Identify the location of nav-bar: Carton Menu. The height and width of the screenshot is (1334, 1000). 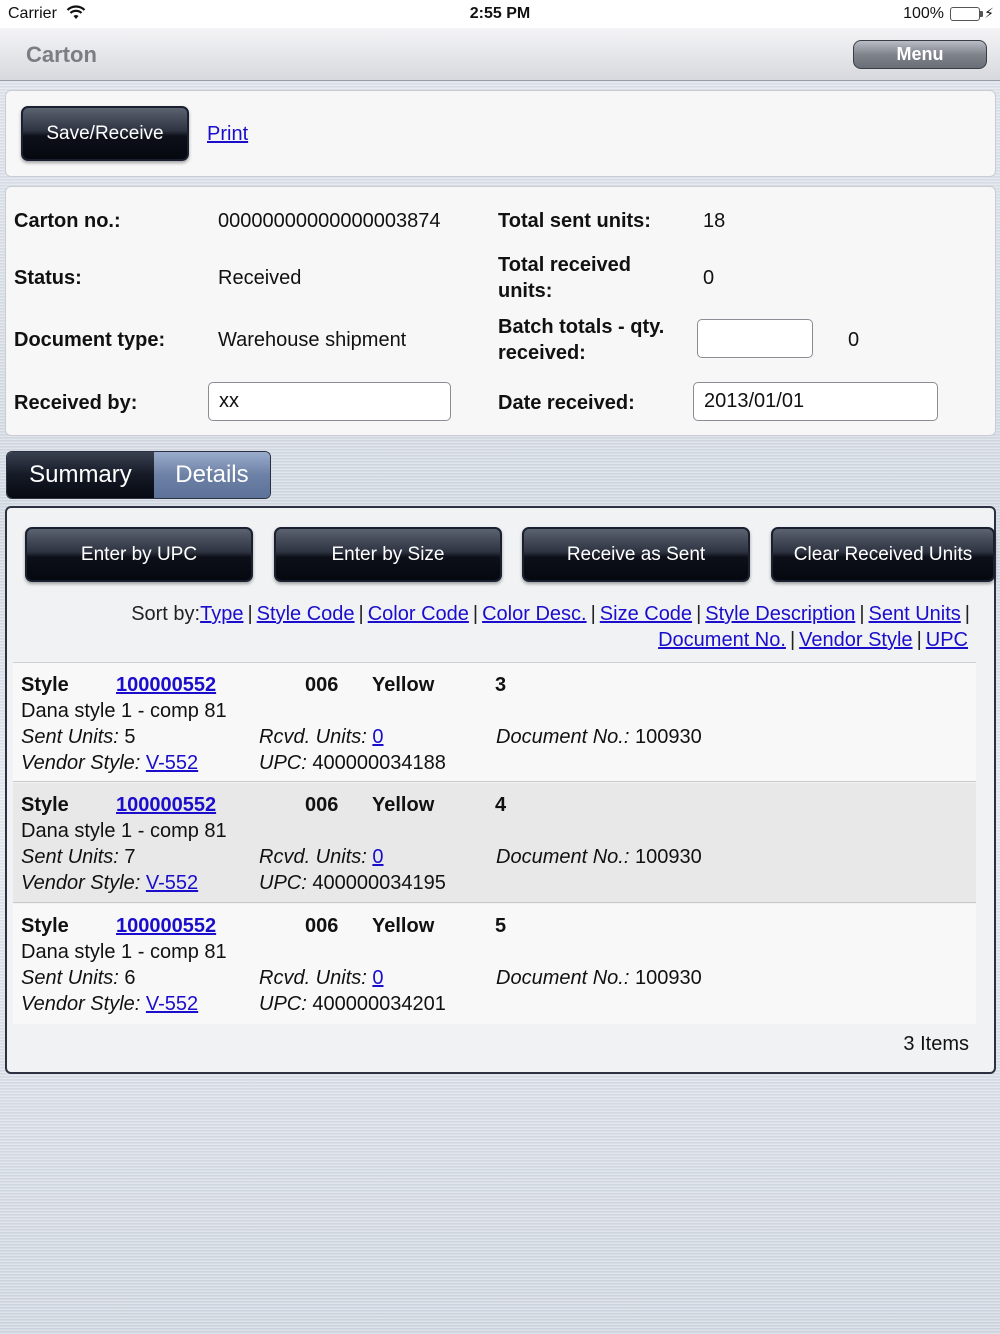
(500, 54).